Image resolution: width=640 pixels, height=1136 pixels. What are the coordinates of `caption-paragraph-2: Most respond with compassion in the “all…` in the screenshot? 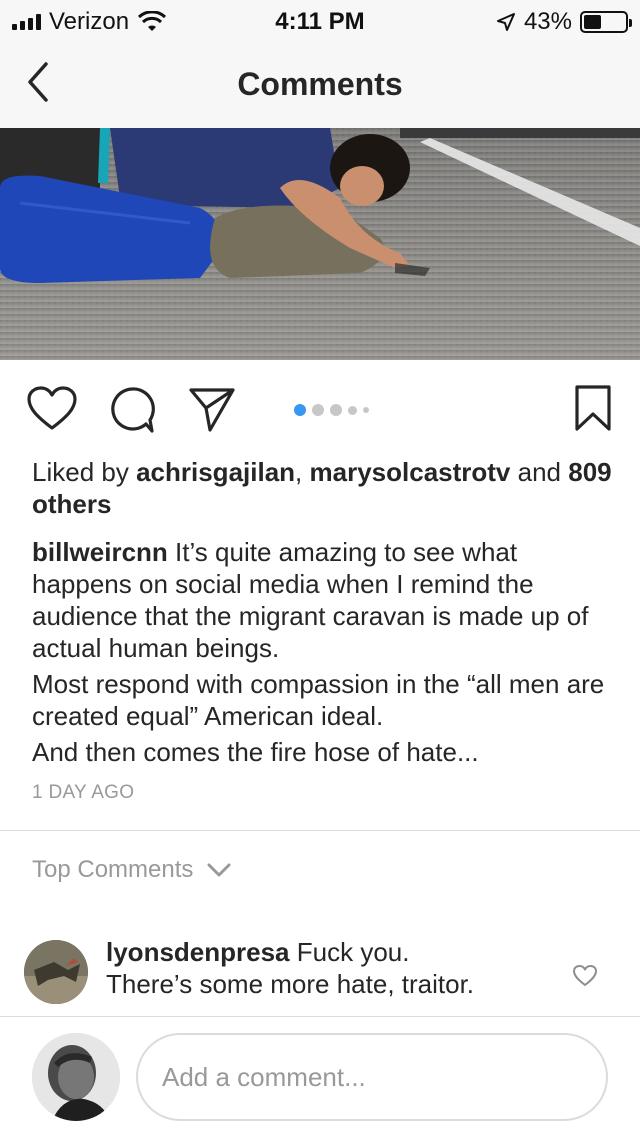 It's located at (318, 700).